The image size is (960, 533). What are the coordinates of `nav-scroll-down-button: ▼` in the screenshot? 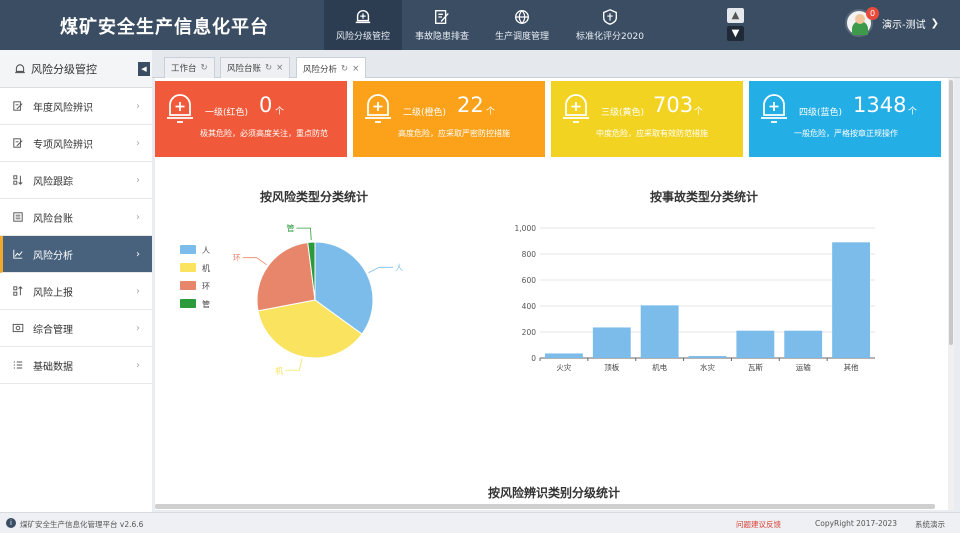 It's located at (735, 33).